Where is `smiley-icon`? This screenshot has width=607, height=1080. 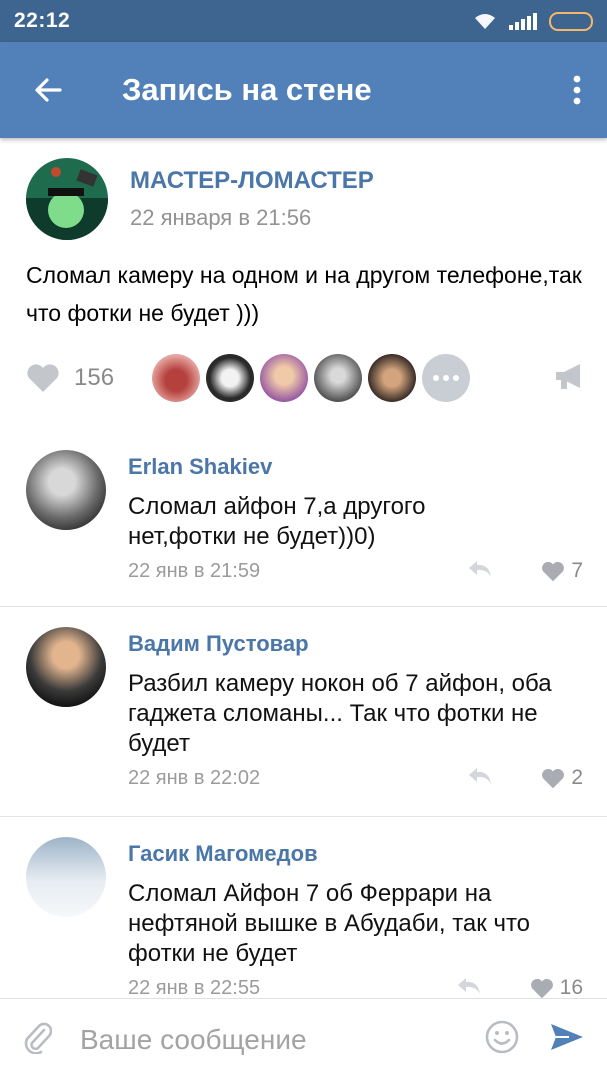
smiley-icon is located at coordinates (502, 1037).